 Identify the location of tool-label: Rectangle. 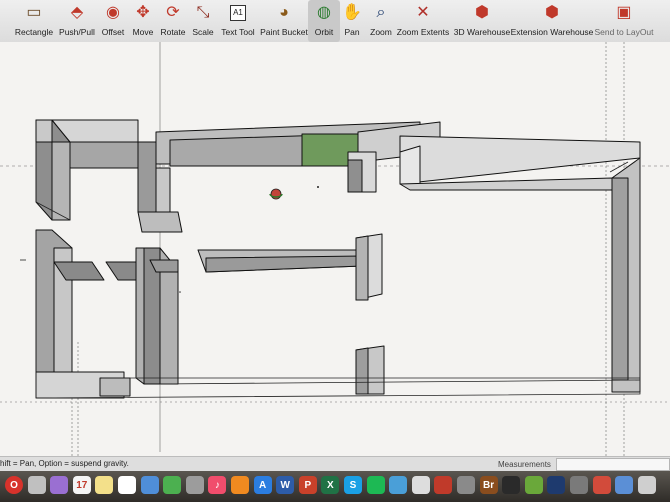
(34, 32).